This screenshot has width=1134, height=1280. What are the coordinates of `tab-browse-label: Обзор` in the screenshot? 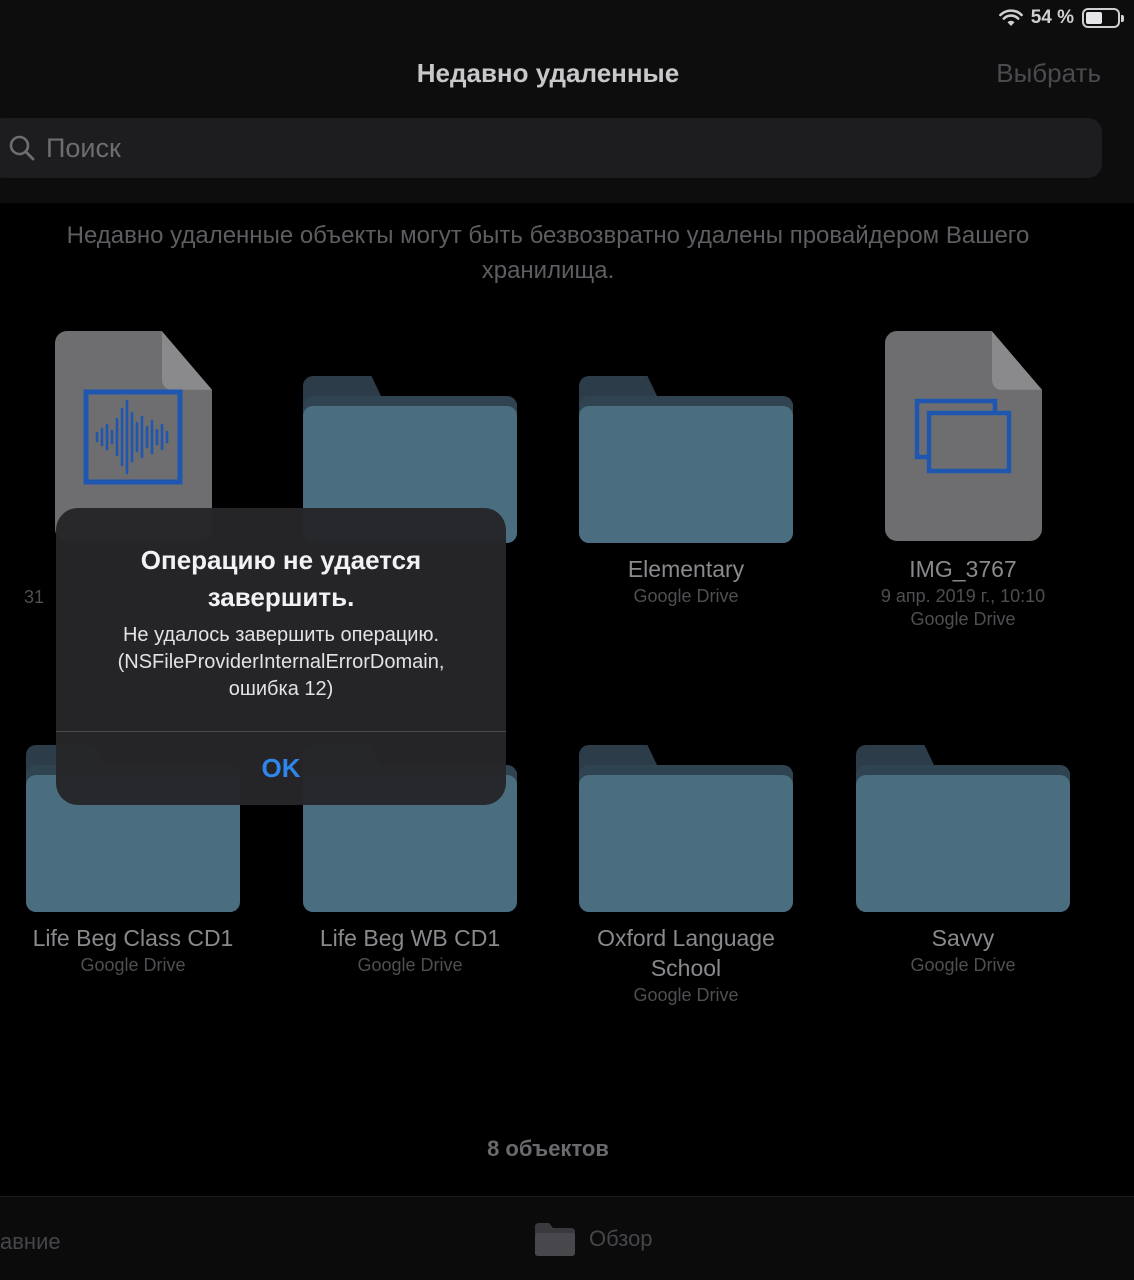 It's located at (621, 1238).